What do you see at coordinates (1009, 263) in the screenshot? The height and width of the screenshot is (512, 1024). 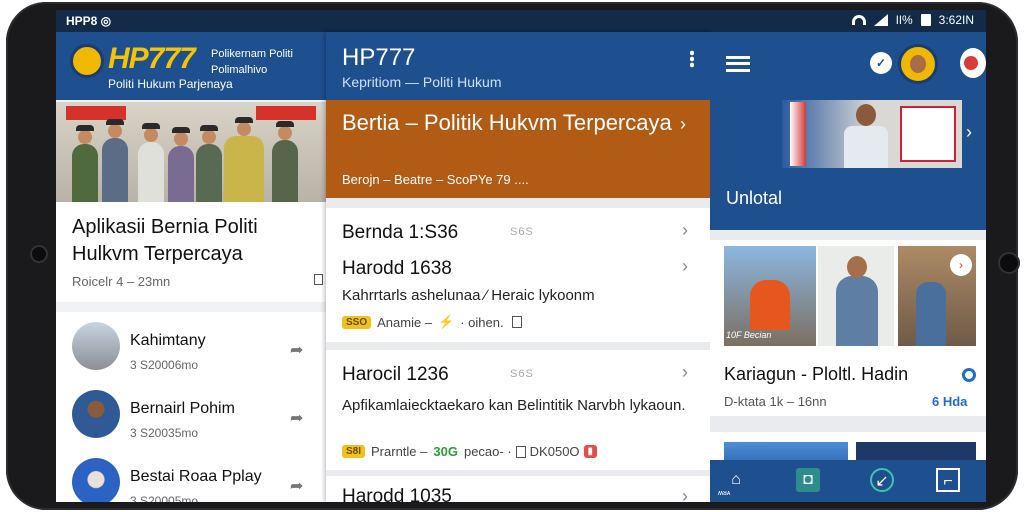 I see `camera-icon` at bounding box center [1009, 263].